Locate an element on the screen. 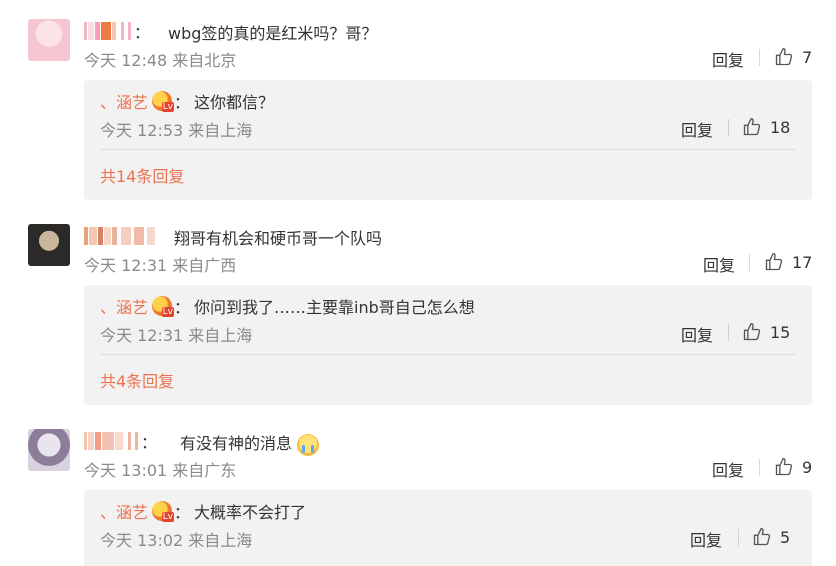 This screenshot has width=836, height=566. reply-text: 这你都信？ is located at coordinates (234, 102).